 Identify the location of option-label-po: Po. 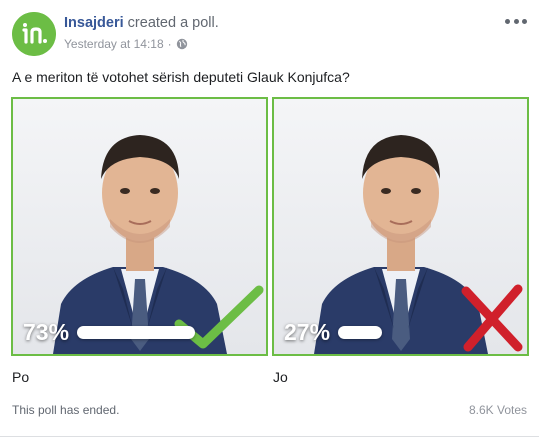
(20, 377).